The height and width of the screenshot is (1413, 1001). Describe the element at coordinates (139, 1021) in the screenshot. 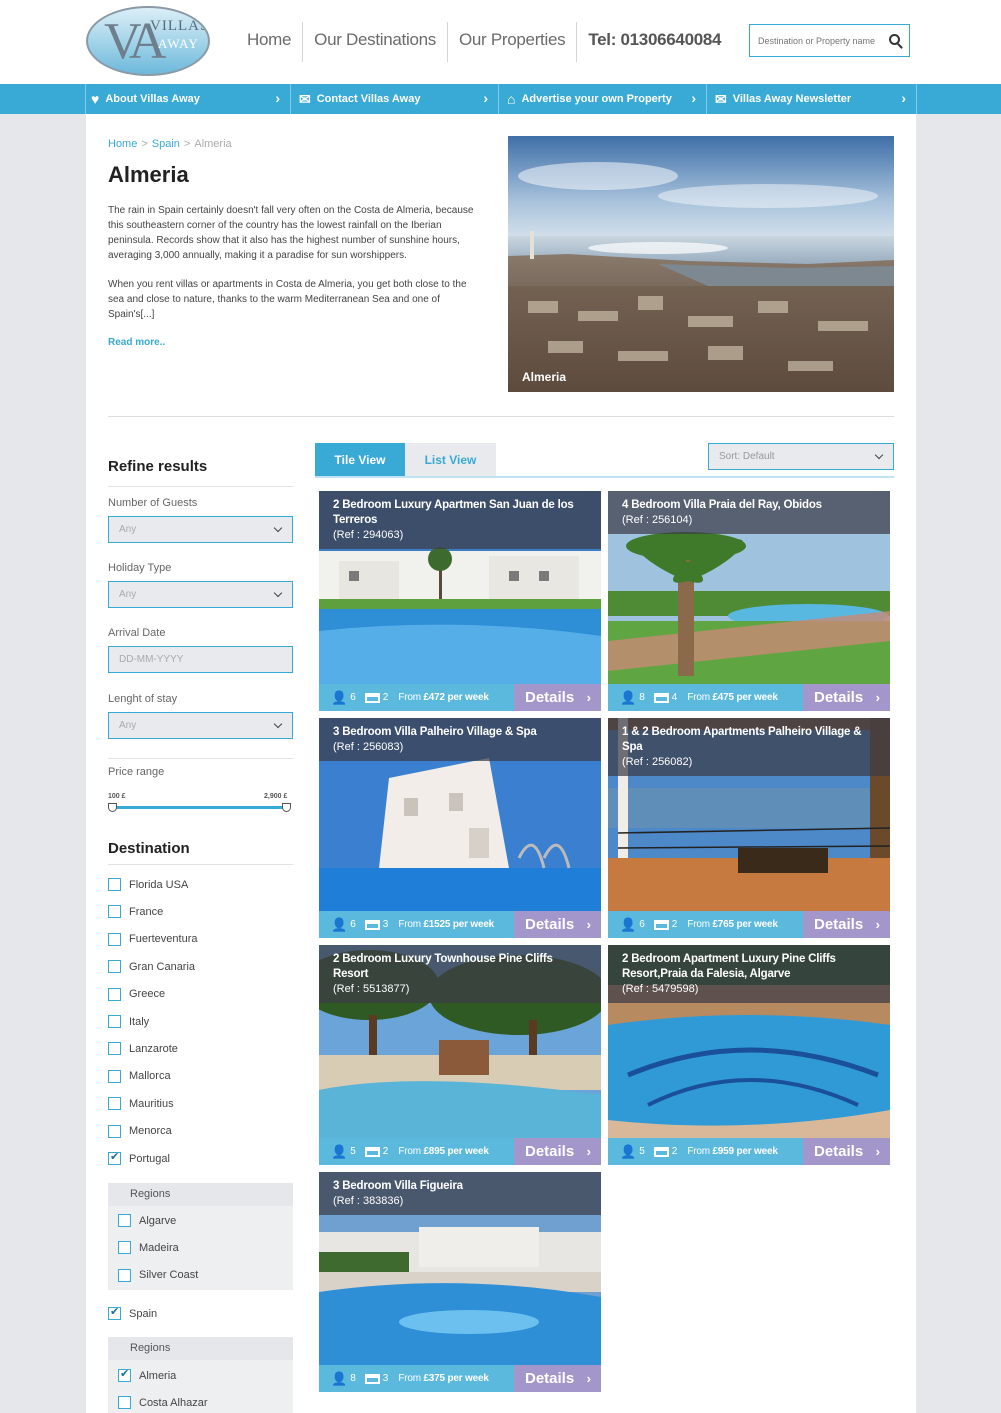

I see `checkbox-label: Italy` at that location.